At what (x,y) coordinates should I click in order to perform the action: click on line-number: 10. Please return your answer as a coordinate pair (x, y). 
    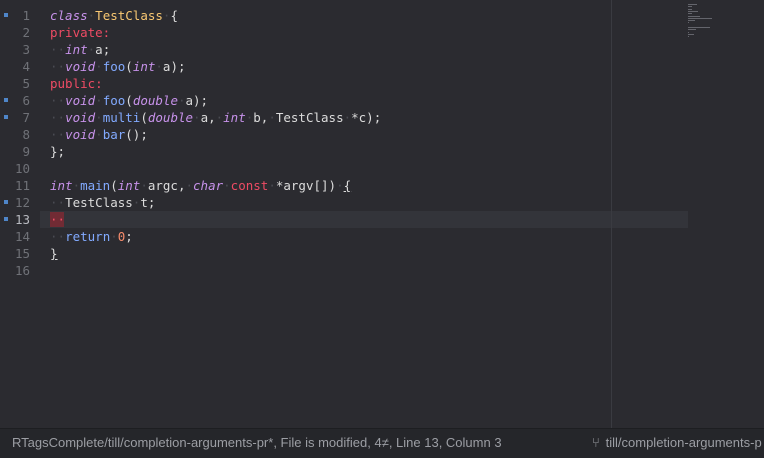
    Looking at the image, I should click on (22, 168).